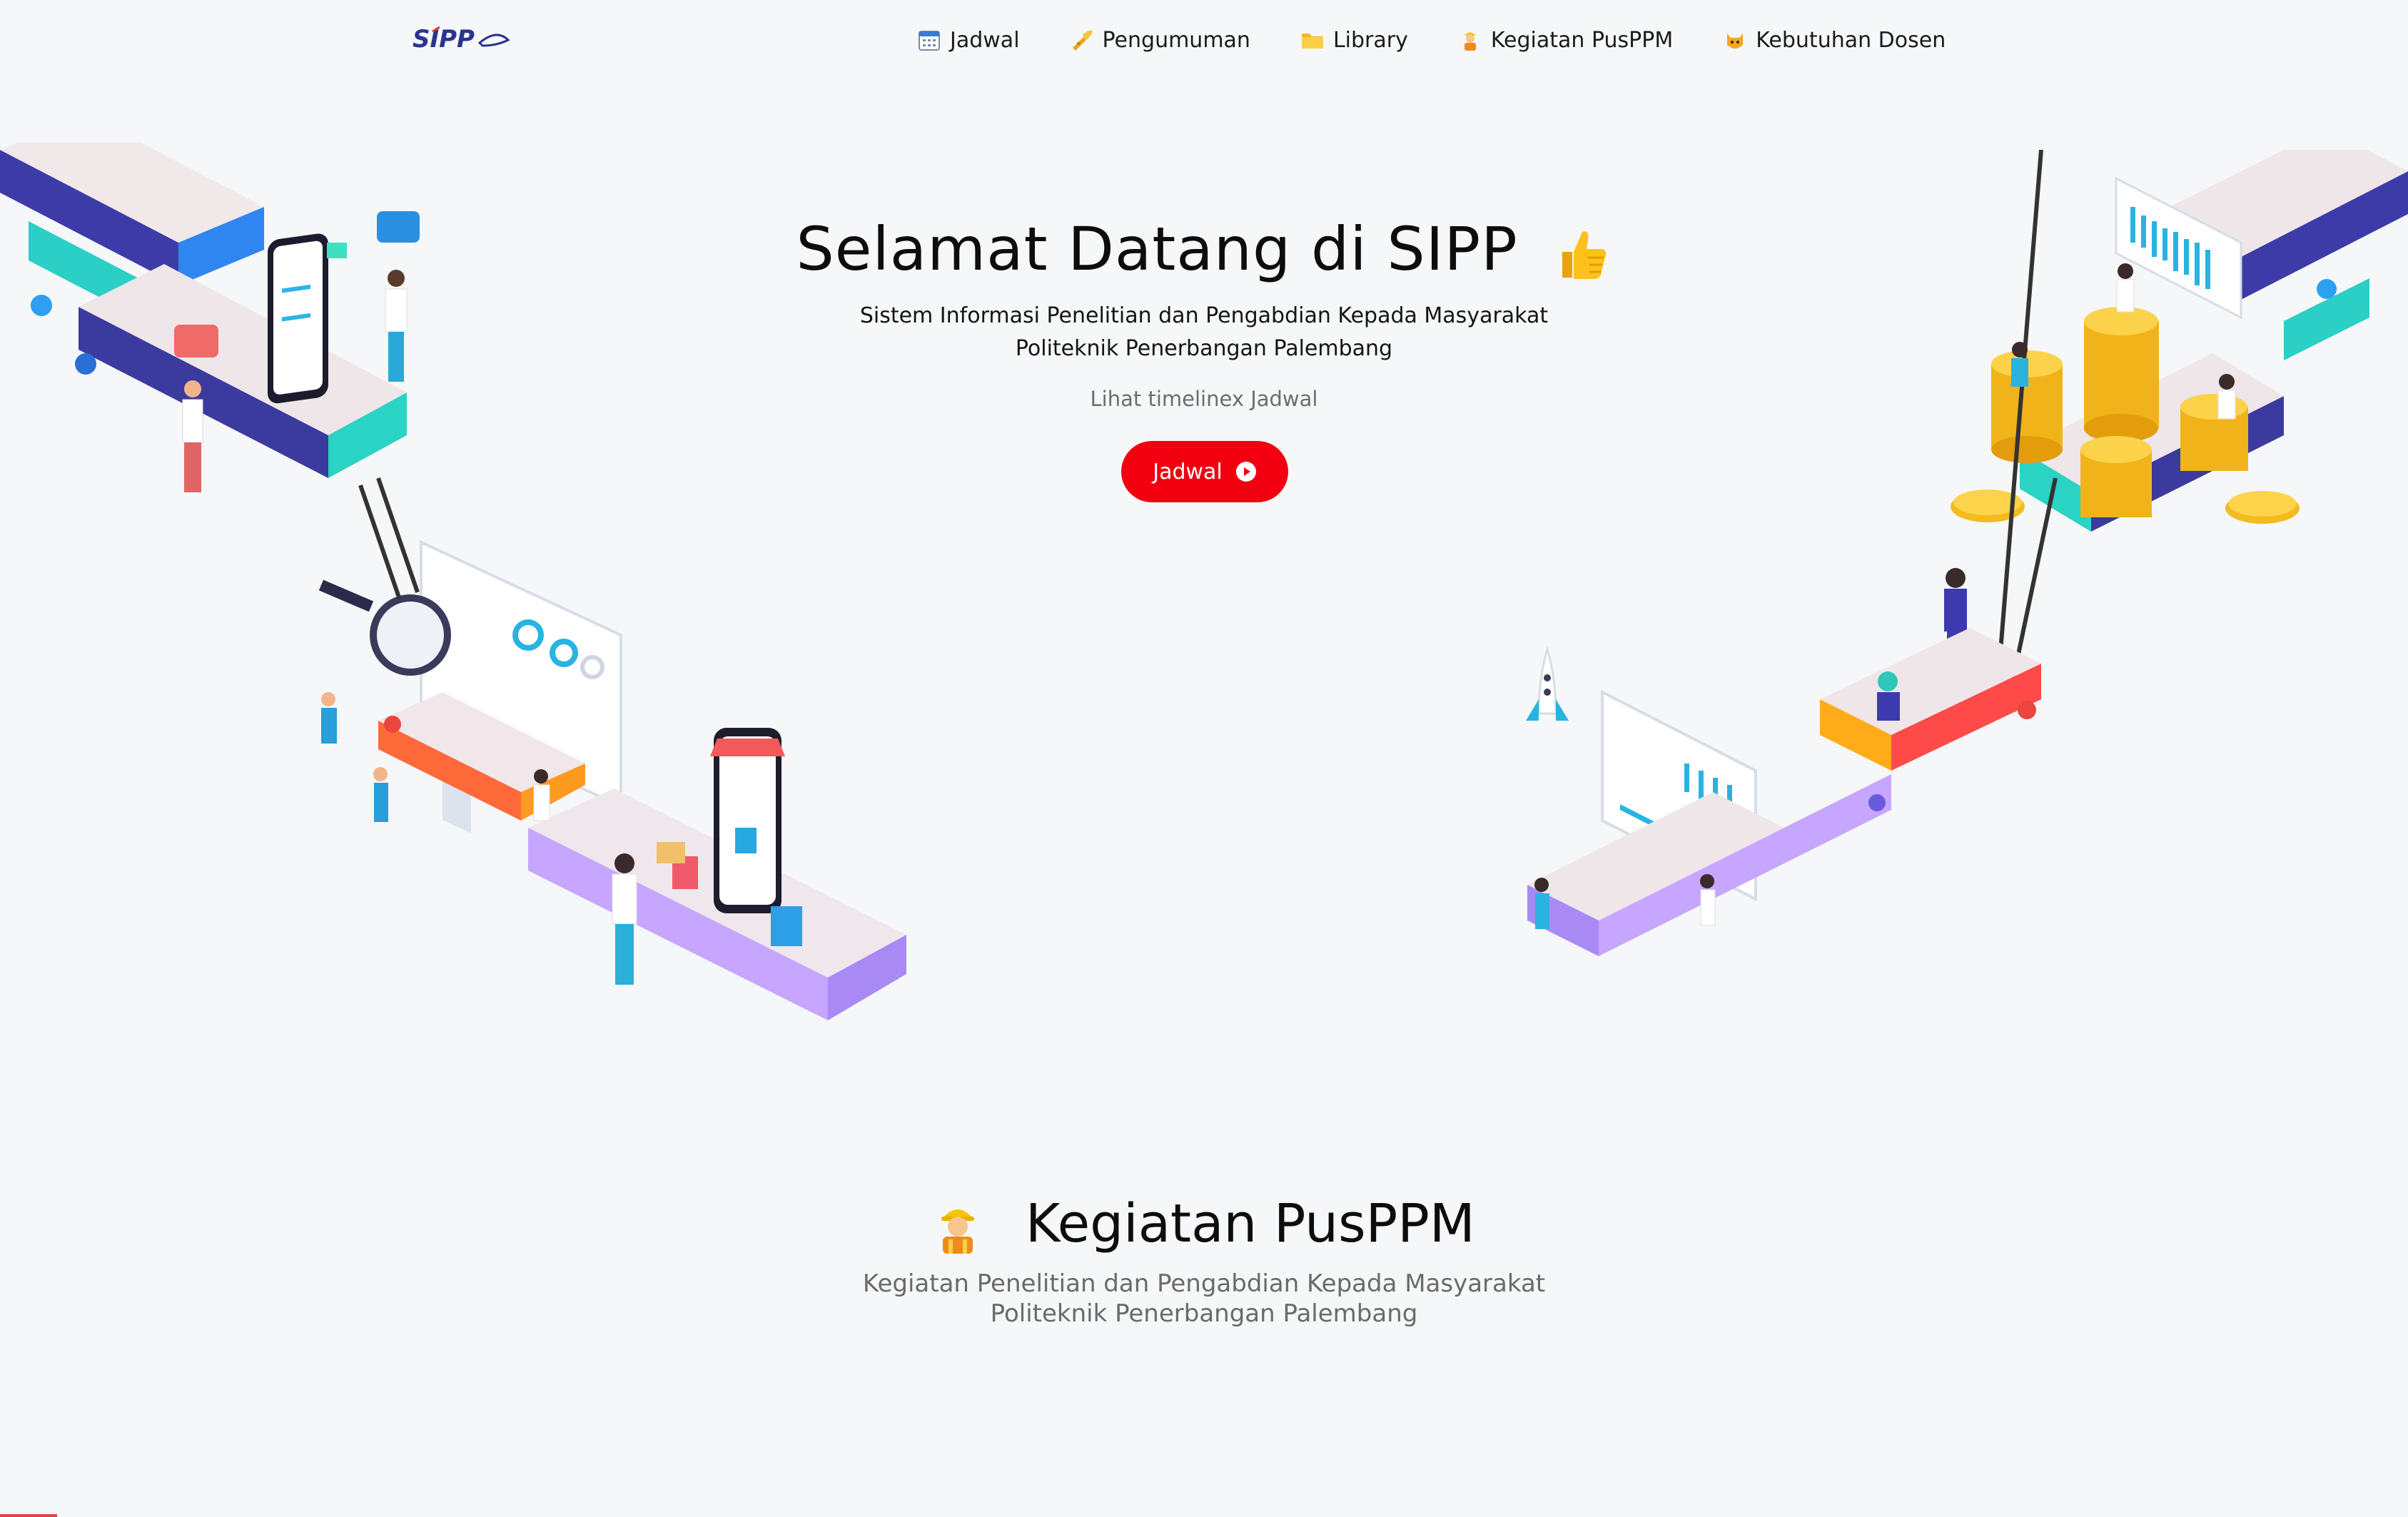  What do you see at coordinates (985, 40) in the screenshot?
I see `nav-label: Jadwal` at bounding box center [985, 40].